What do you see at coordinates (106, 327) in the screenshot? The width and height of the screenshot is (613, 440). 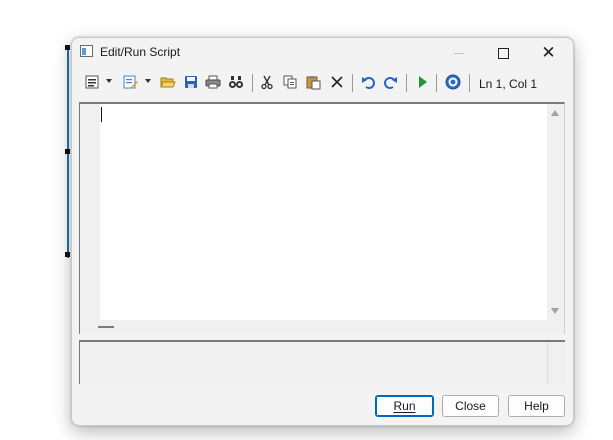 I see `horizontal-scroll-thumb` at bounding box center [106, 327].